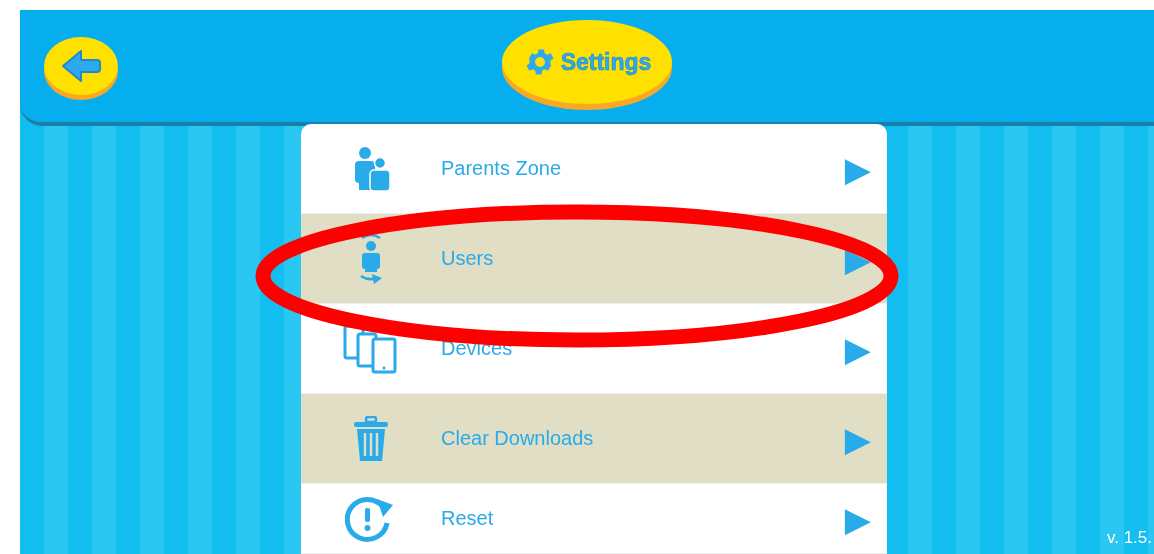  Describe the element at coordinates (468, 258) in the screenshot. I see `menu-item-label: Users` at that location.